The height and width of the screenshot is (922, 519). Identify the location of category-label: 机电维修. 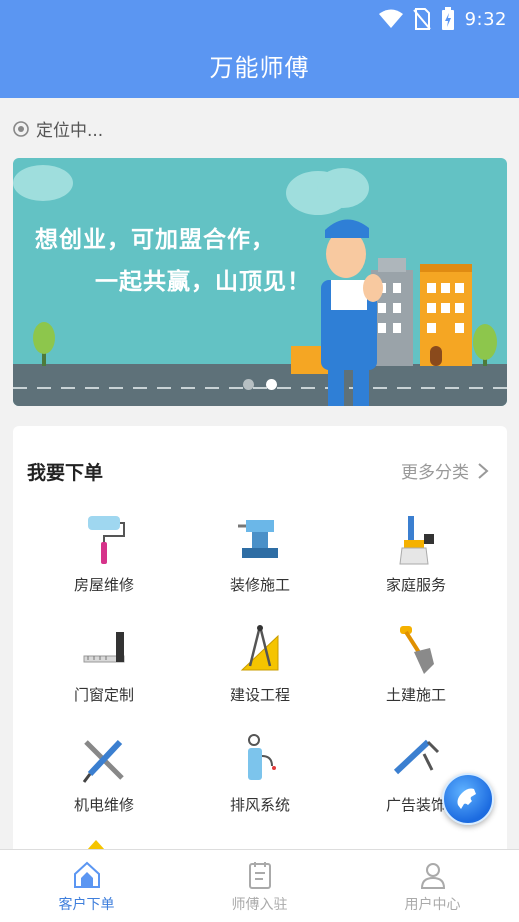
(103, 805).